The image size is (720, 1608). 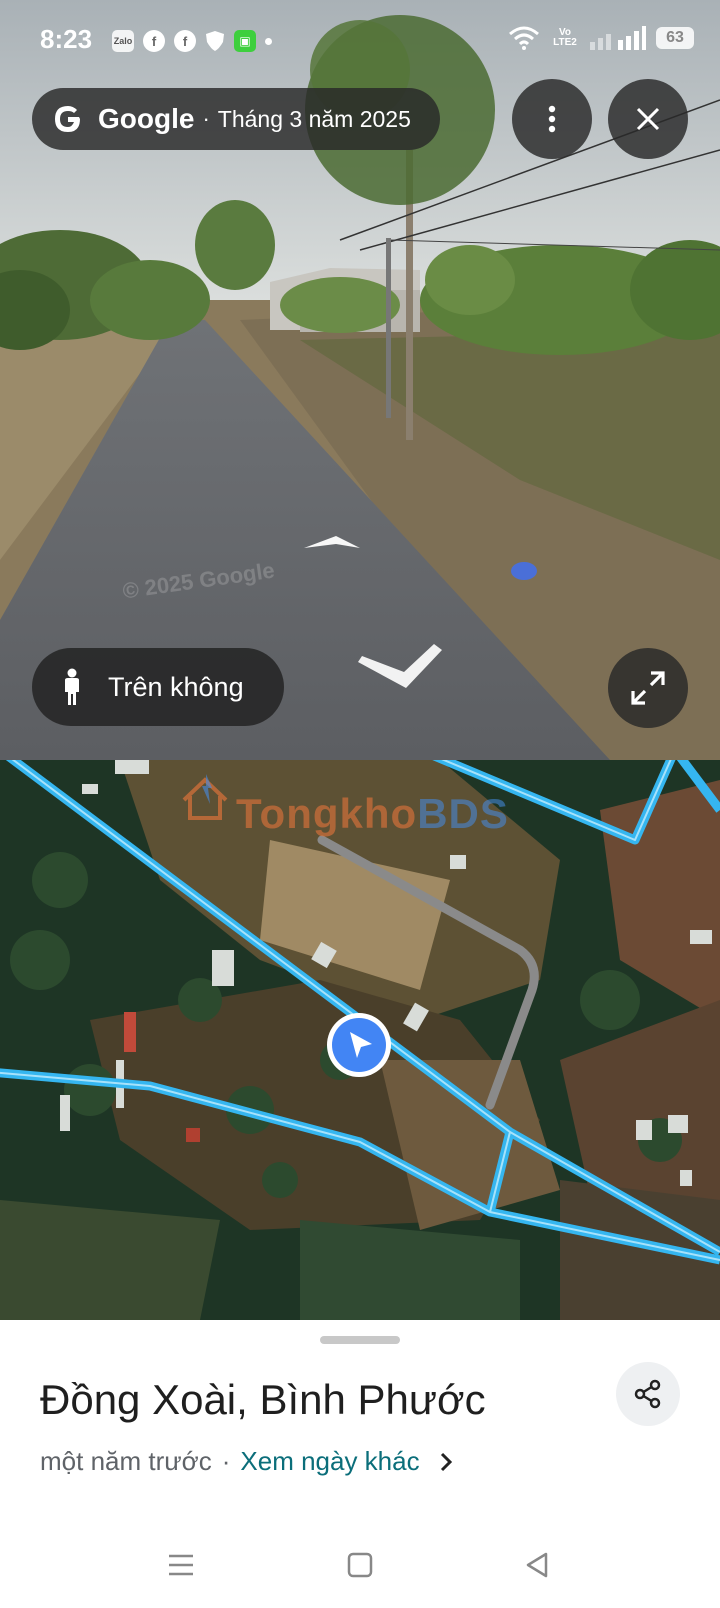 I want to click on aerial-view-button: Trên không, so click(x=158, y=687).